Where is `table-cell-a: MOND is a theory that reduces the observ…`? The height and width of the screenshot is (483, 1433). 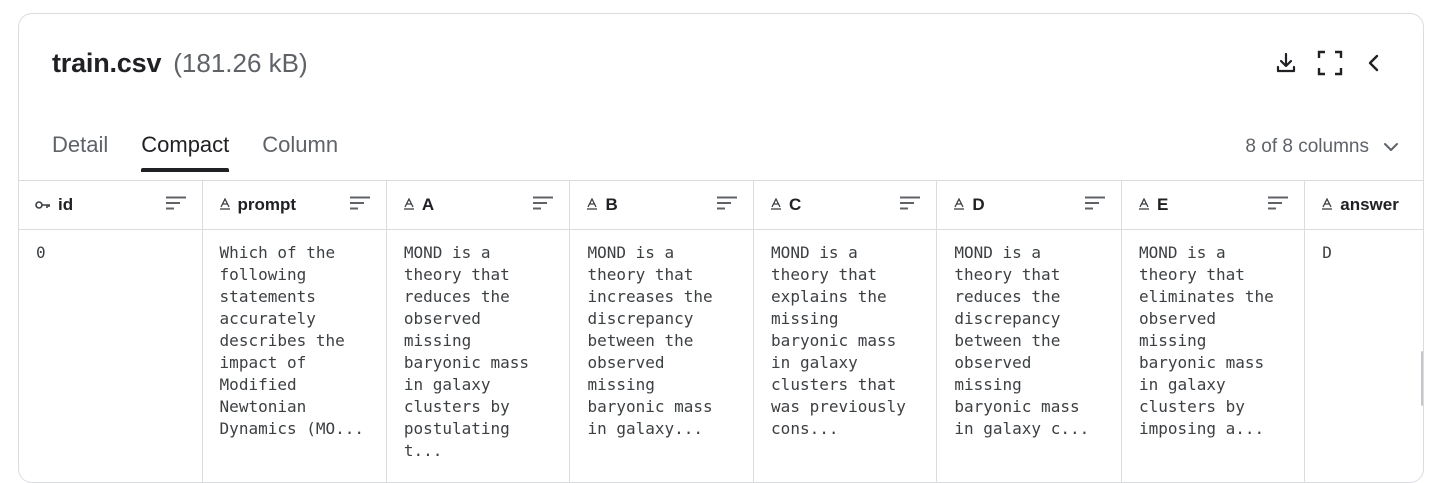 table-cell-a: MOND is a theory that reduces the observ… is located at coordinates (478, 356).